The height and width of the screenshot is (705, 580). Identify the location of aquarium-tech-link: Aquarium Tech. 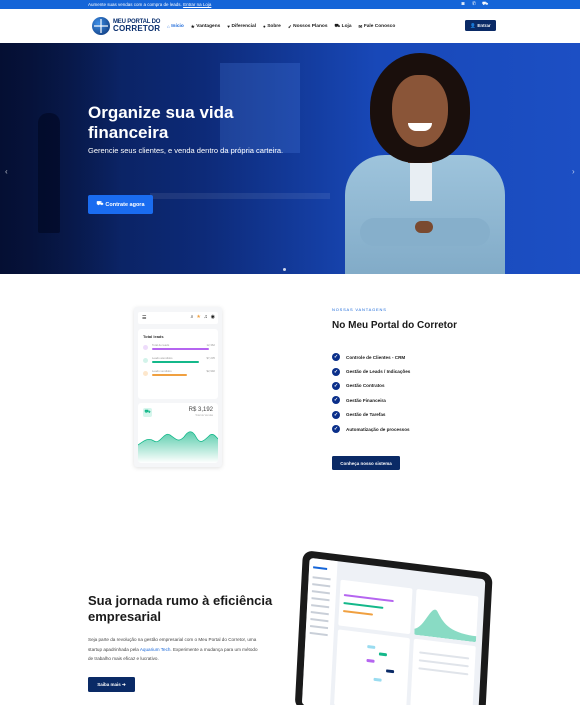
(155, 649).